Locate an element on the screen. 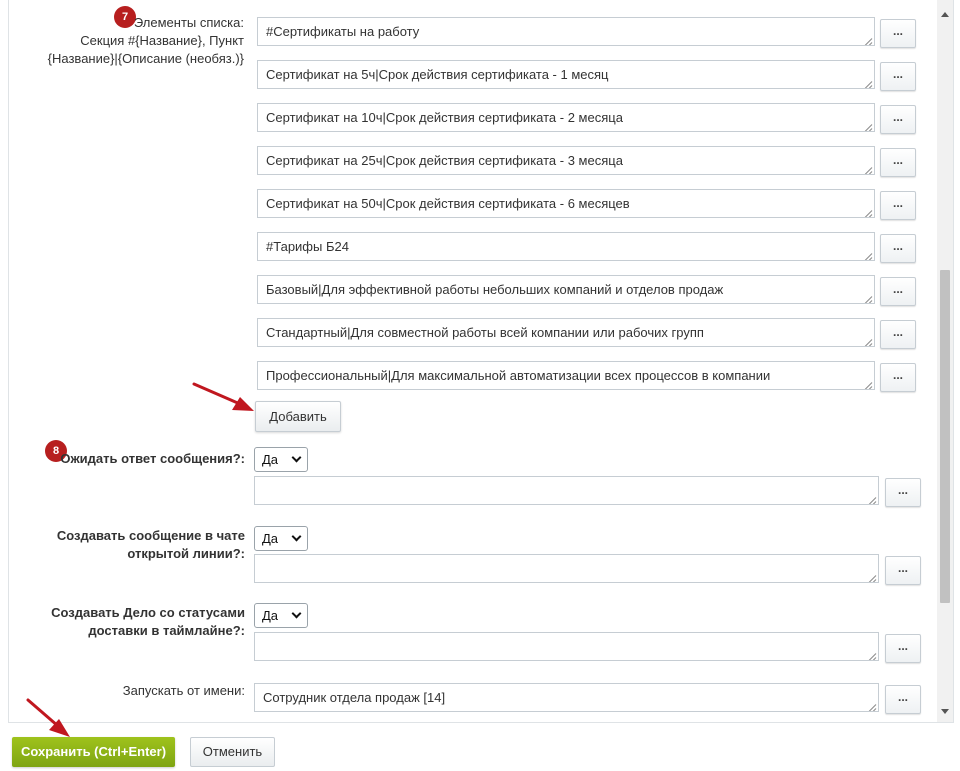 This screenshot has height=771, width=960. deal-status-select: Да is located at coordinates (281, 615).